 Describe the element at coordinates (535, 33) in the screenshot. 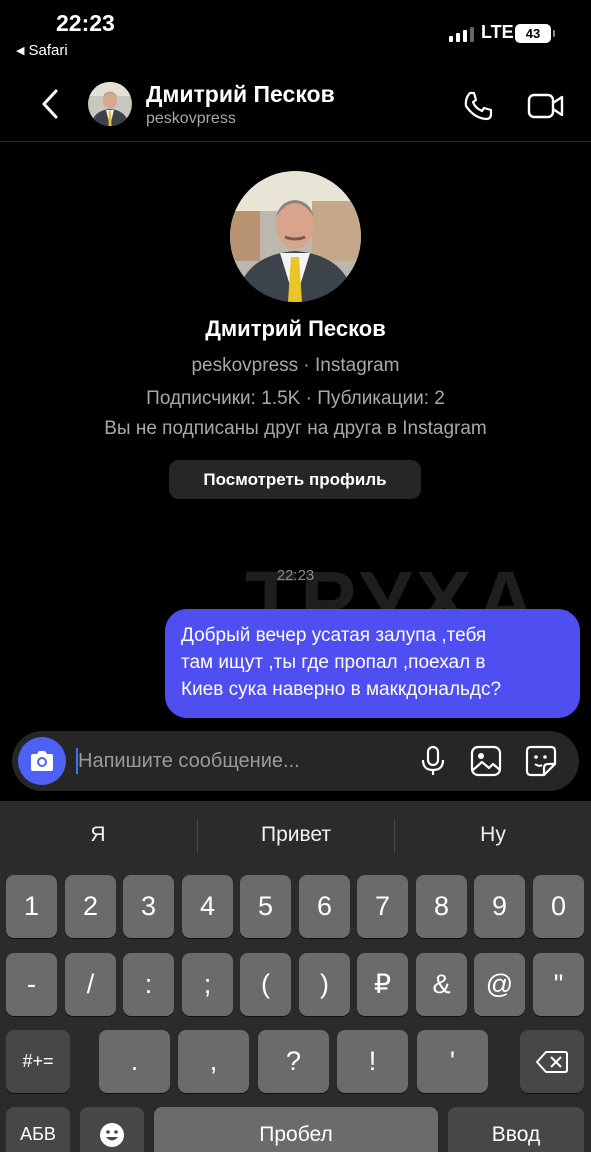

I see `battery-icon: 43` at that location.